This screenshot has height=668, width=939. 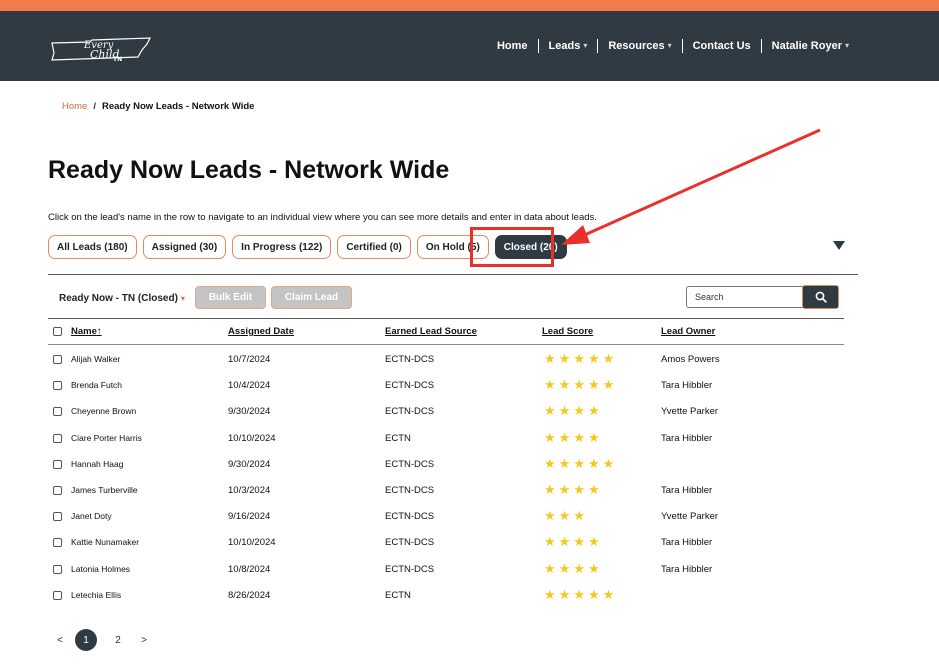 What do you see at coordinates (446, 601) in the screenshot?
I see `table-row: Letechia Ellis 8/26/2024 ECTN ★ ★ ★ ★ ★` at bounding box center [446, 601].